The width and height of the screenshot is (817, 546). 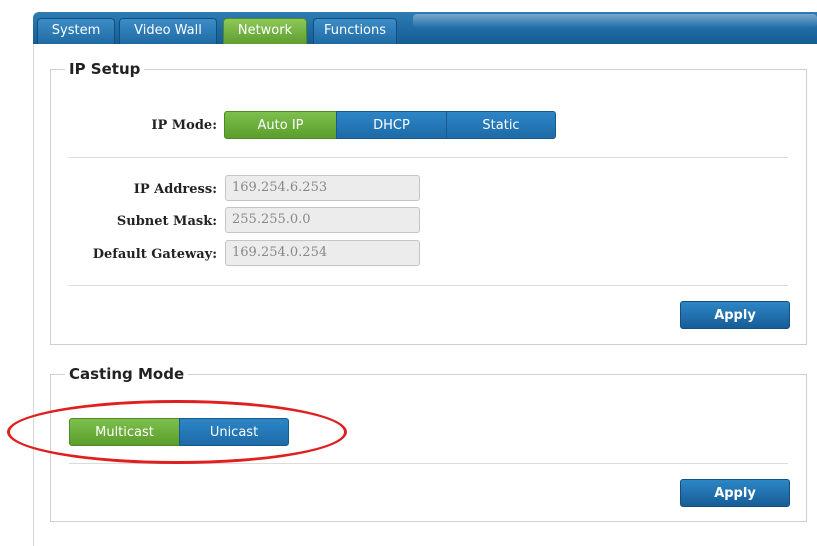 I want to click on tab-network: Network, so click(x=265, y=31).